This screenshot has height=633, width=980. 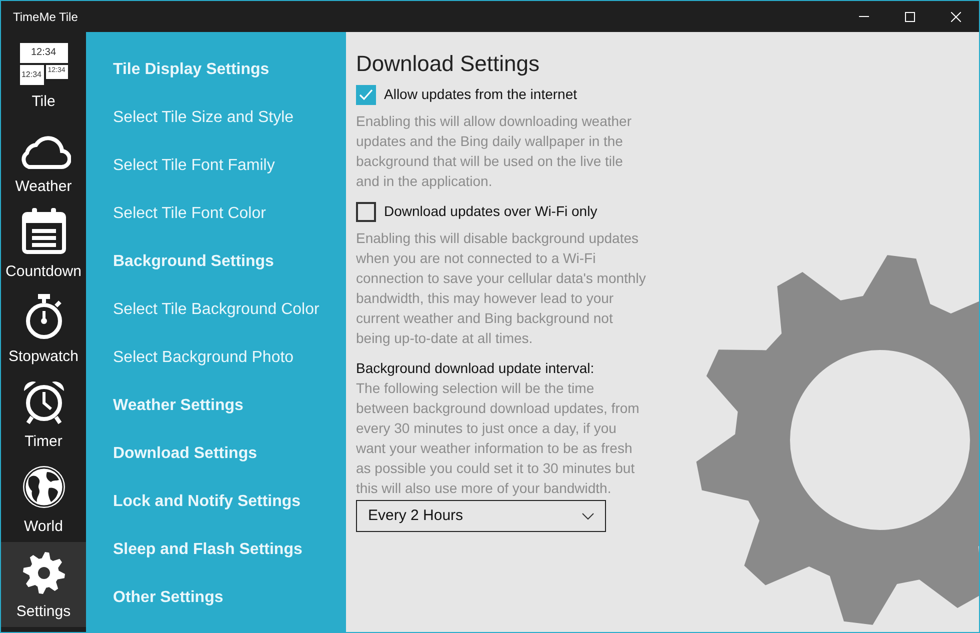 What do you see at coordinates (45, 17) in the screenshot?
I see `window-title: TimeMe Tile` at bounding box center [45, 17].